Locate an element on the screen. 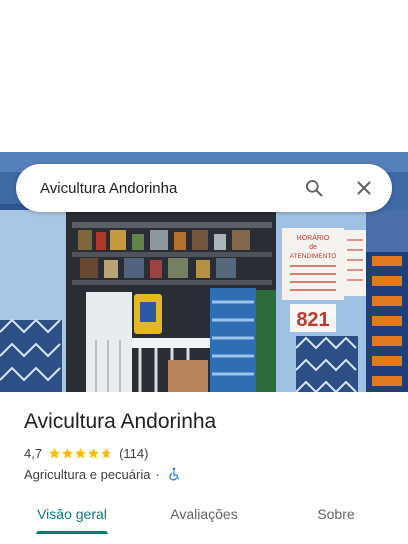  svg-text: HORÁRIO is located at coordinates (313, 237).